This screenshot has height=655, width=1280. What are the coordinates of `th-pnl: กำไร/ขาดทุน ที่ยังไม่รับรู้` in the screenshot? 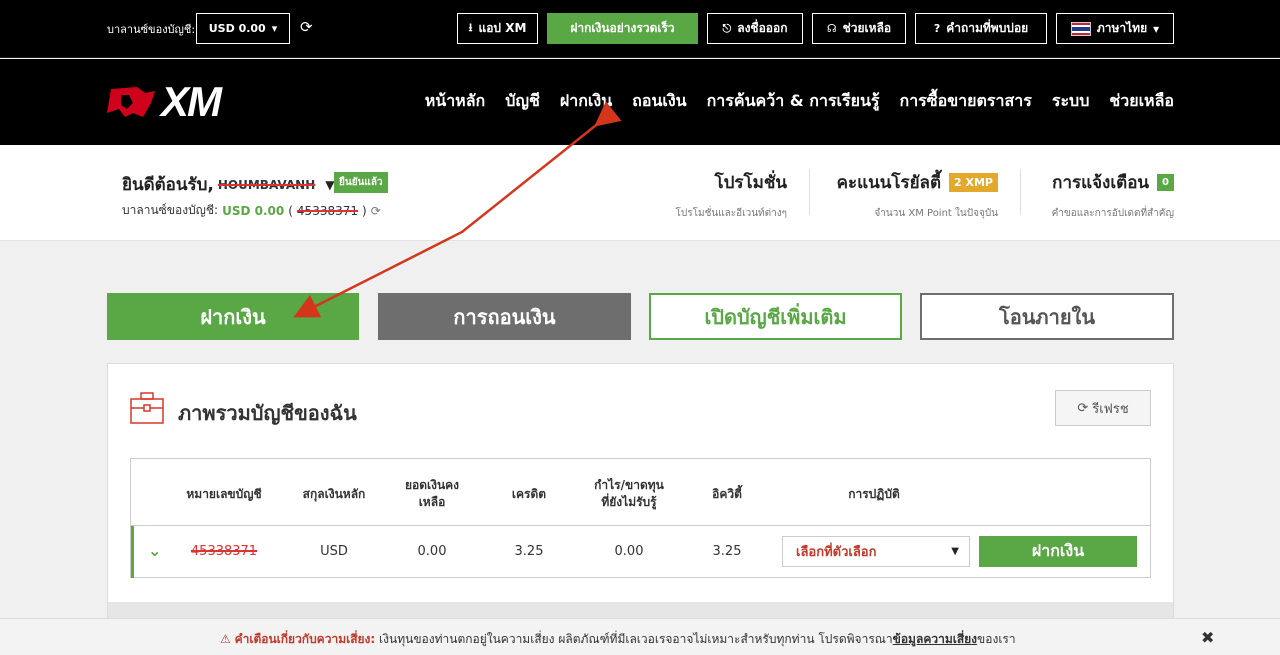 It's located at (629, 494).